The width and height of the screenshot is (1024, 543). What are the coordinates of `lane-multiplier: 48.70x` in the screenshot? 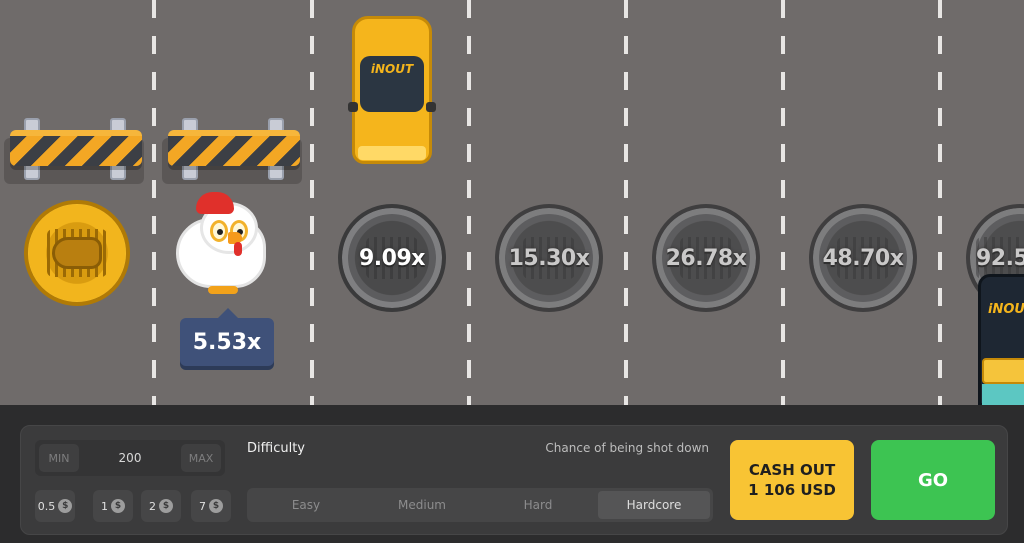 It's located at (863, 258).